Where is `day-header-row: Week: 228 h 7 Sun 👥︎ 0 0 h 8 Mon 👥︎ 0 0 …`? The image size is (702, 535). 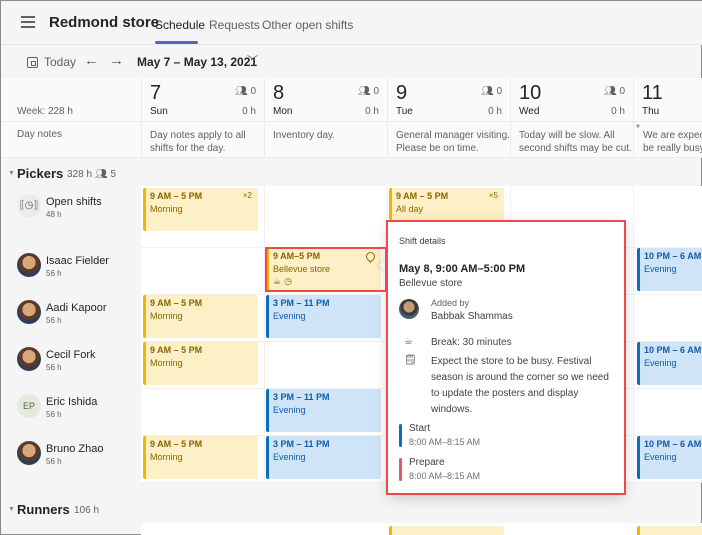 day-header-row: Week: 228 h 7 Sun 👥︎ 0 0 h 8 Mon 👥︎ 0 0 … is located at coordinates (351, 100).